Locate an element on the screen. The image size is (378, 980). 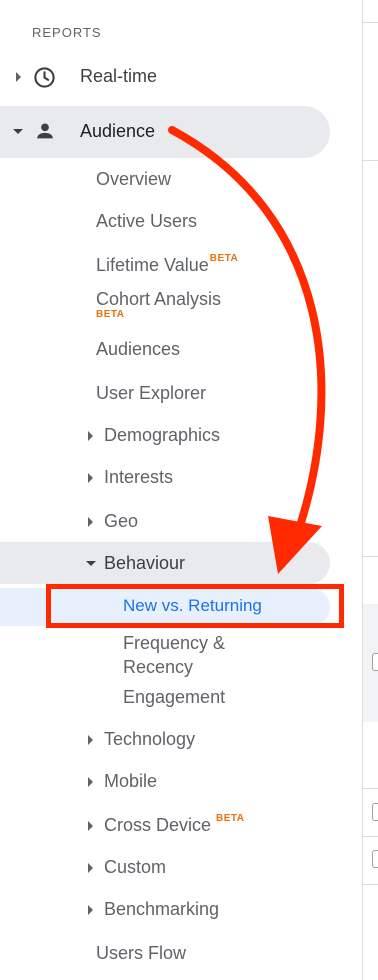
nav-item-active-users: Active Users is located at coordinates (146, 221).